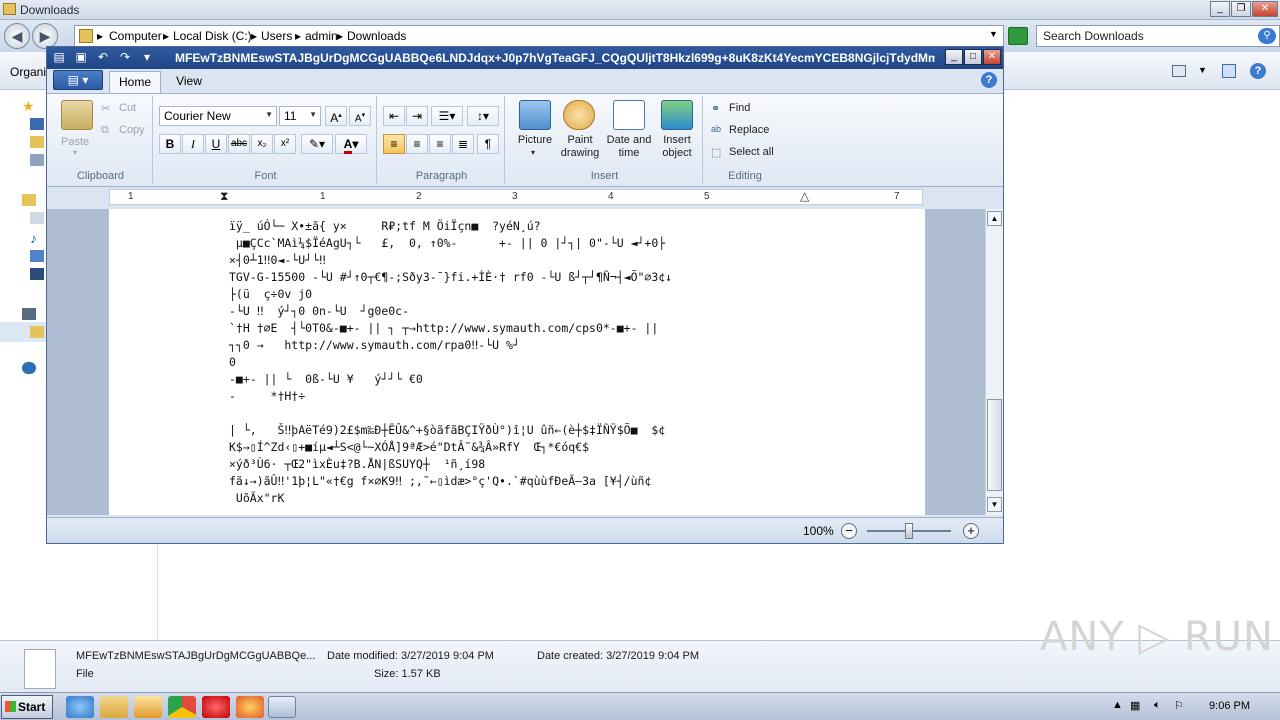 The image size is (1280, 720). I want to click on refresh-button, so click(1018, 36).